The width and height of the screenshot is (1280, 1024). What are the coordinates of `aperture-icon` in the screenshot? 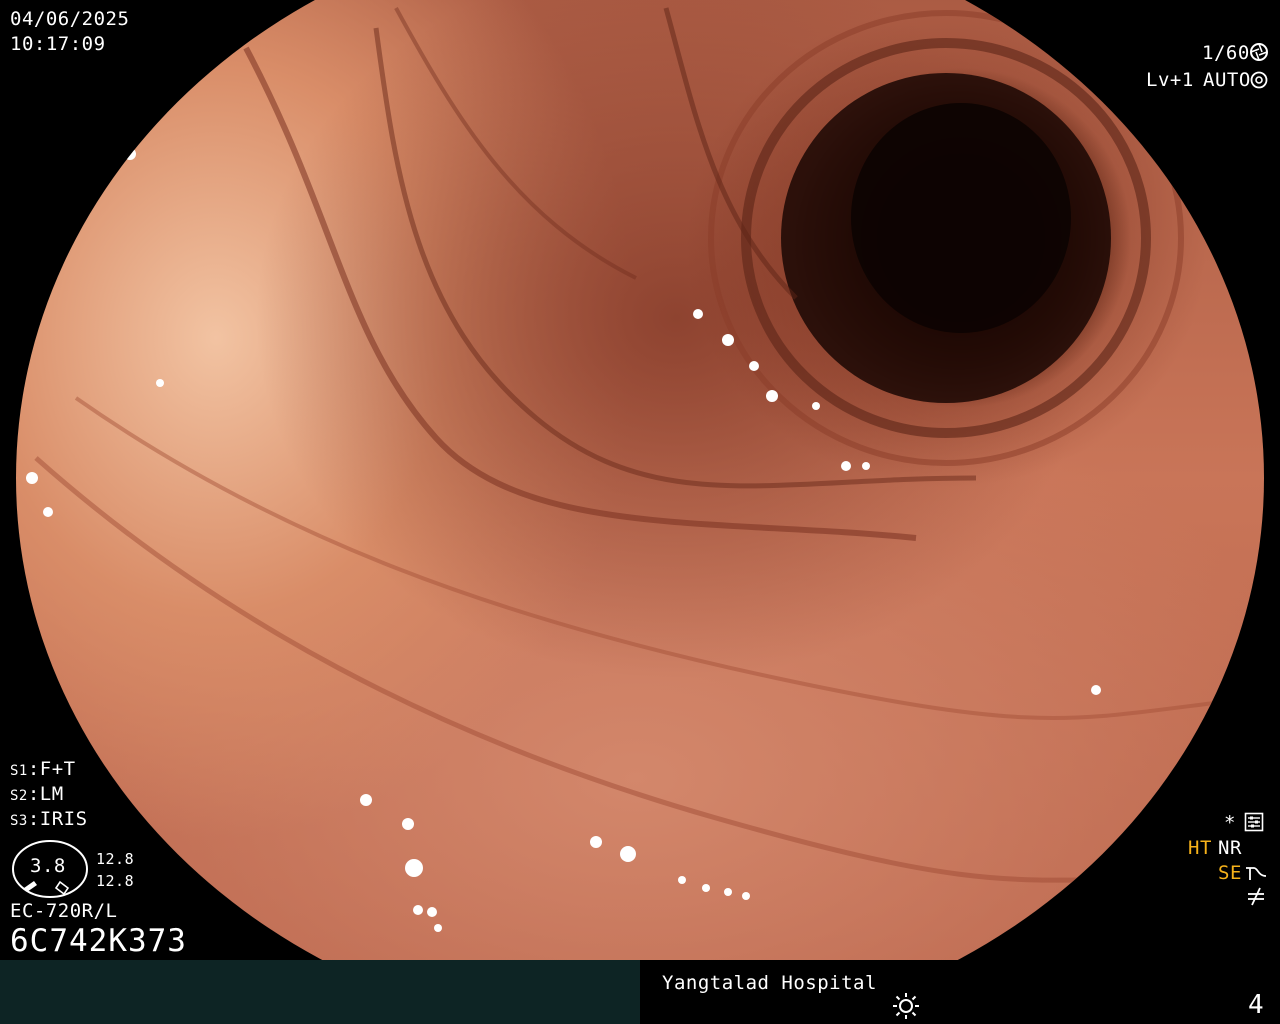 It's located at (1259, 52).